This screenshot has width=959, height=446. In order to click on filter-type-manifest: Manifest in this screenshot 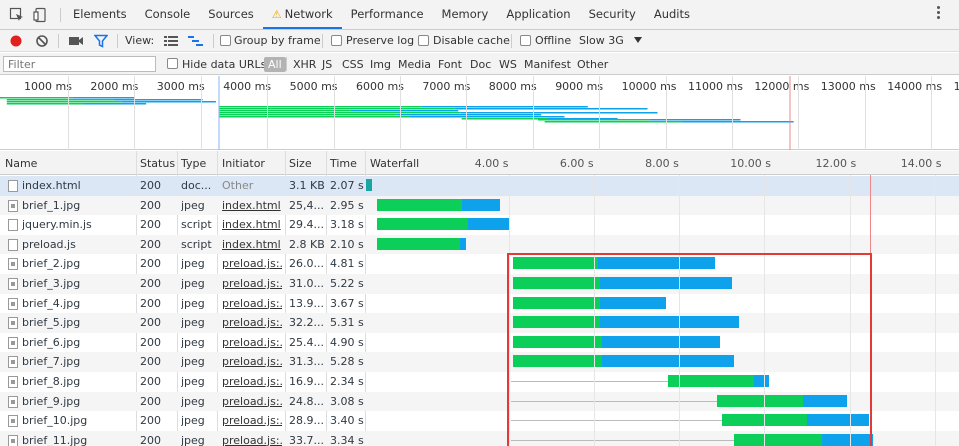, I will do `click(547, 64)`.